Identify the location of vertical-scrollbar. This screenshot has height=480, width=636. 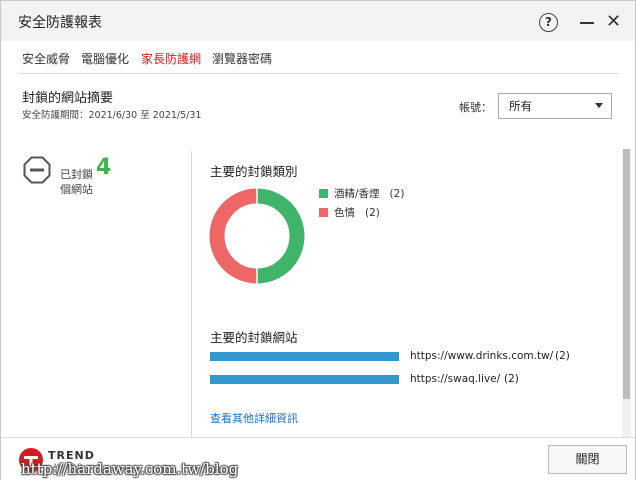
(626, 294).